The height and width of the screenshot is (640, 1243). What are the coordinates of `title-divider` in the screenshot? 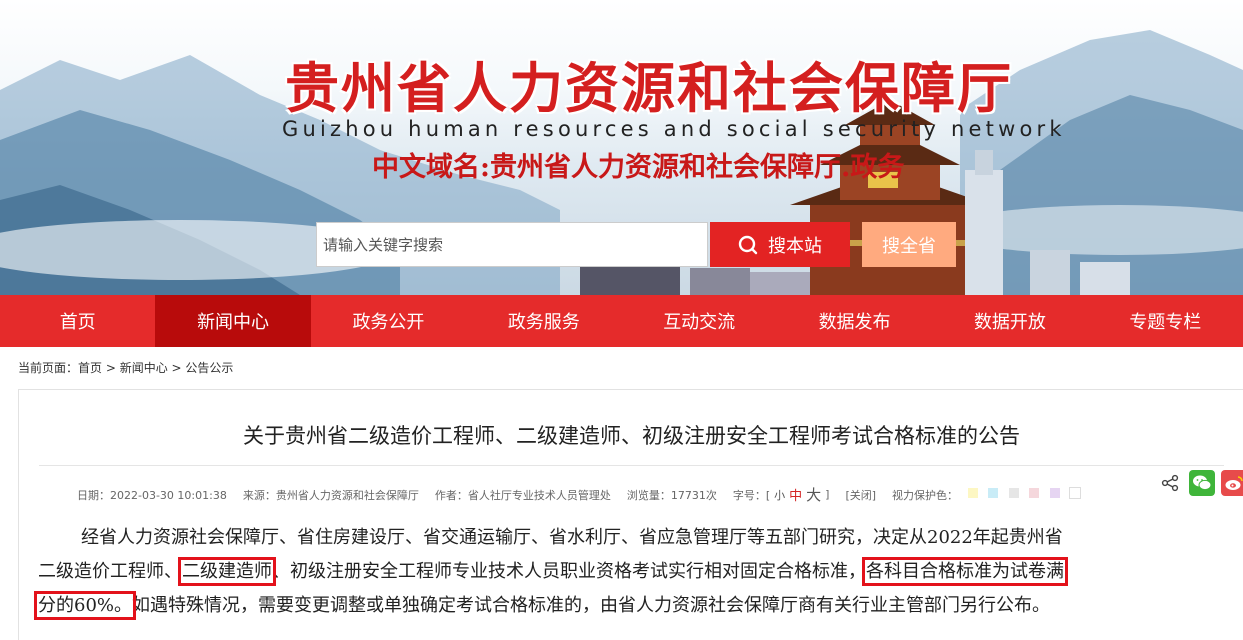 It's located at (631, 465).